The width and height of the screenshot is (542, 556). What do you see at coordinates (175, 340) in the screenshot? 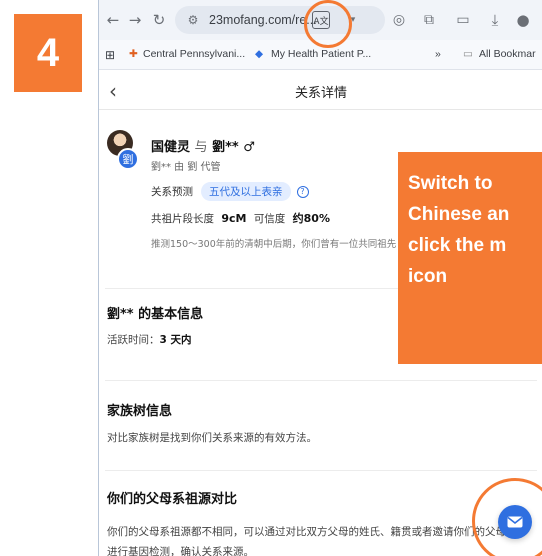
I see `active-value: 3 天内` at bounding box center [175, 340].